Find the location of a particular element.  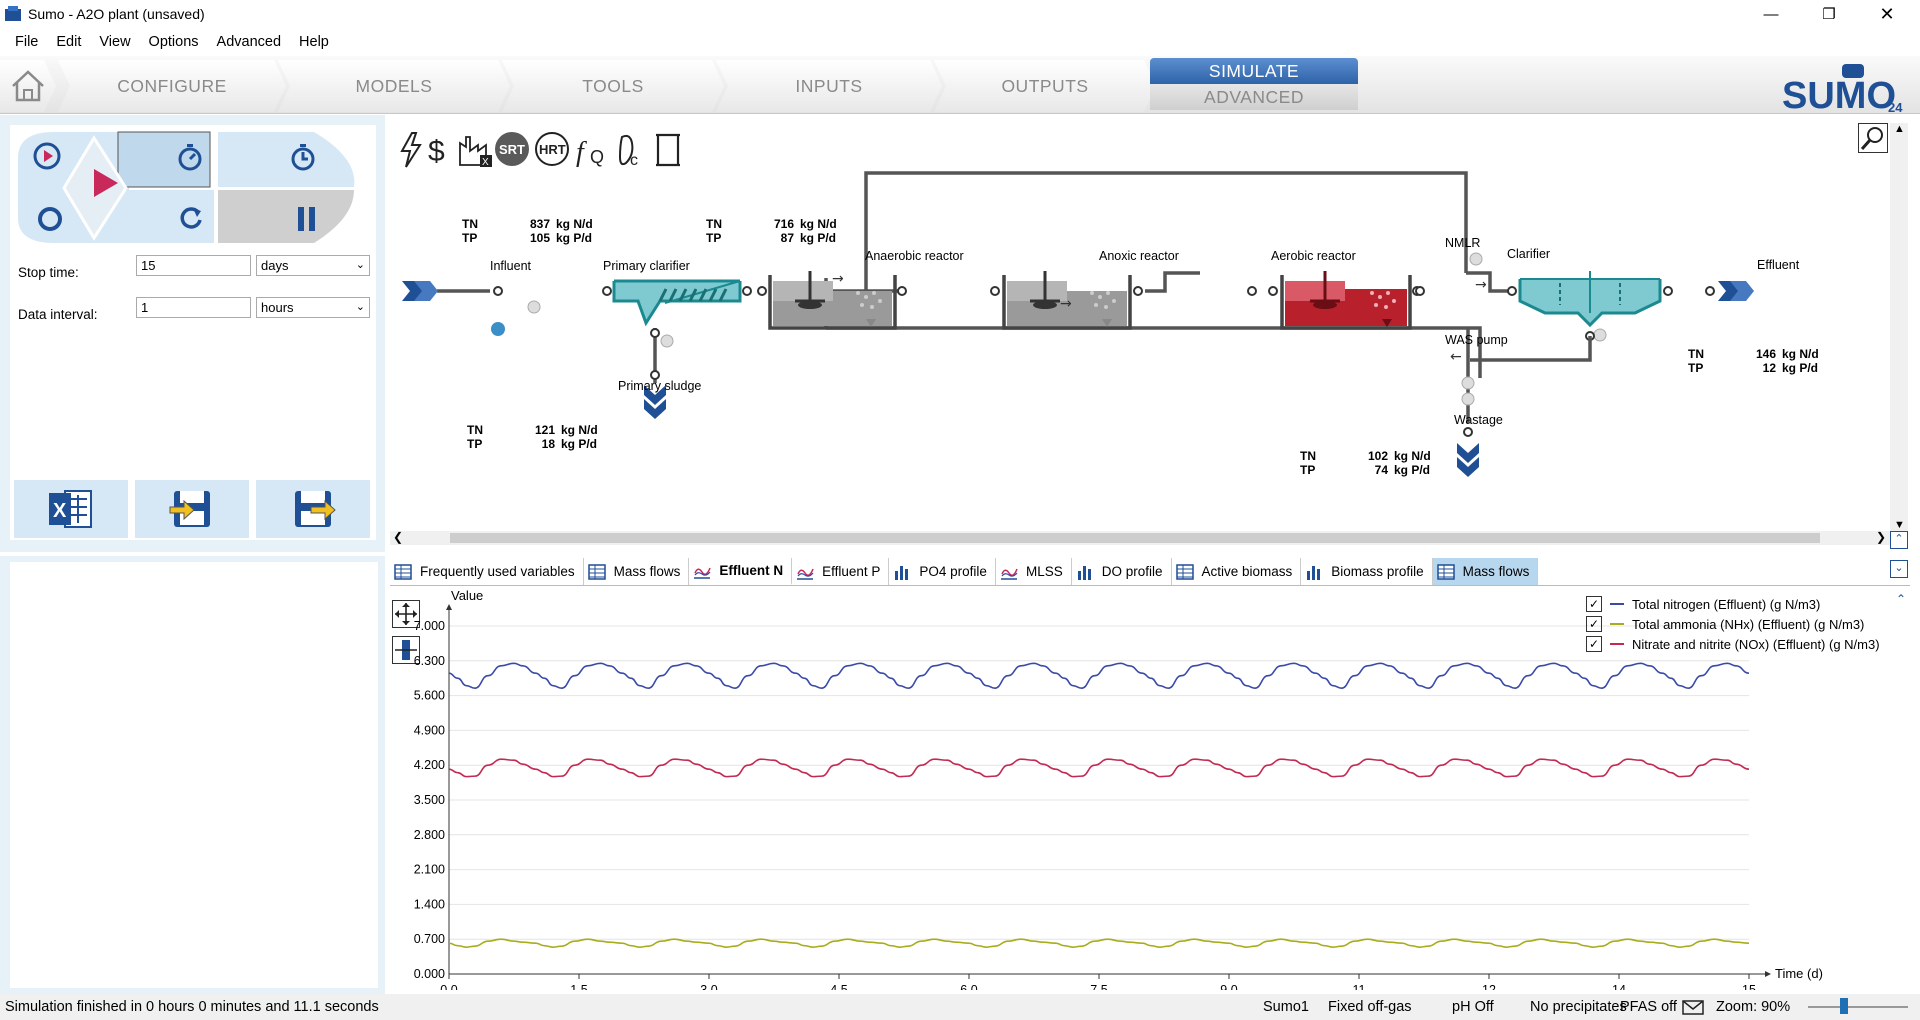

x-tick-label: 7.5 is located at coordinates (1098, 986).